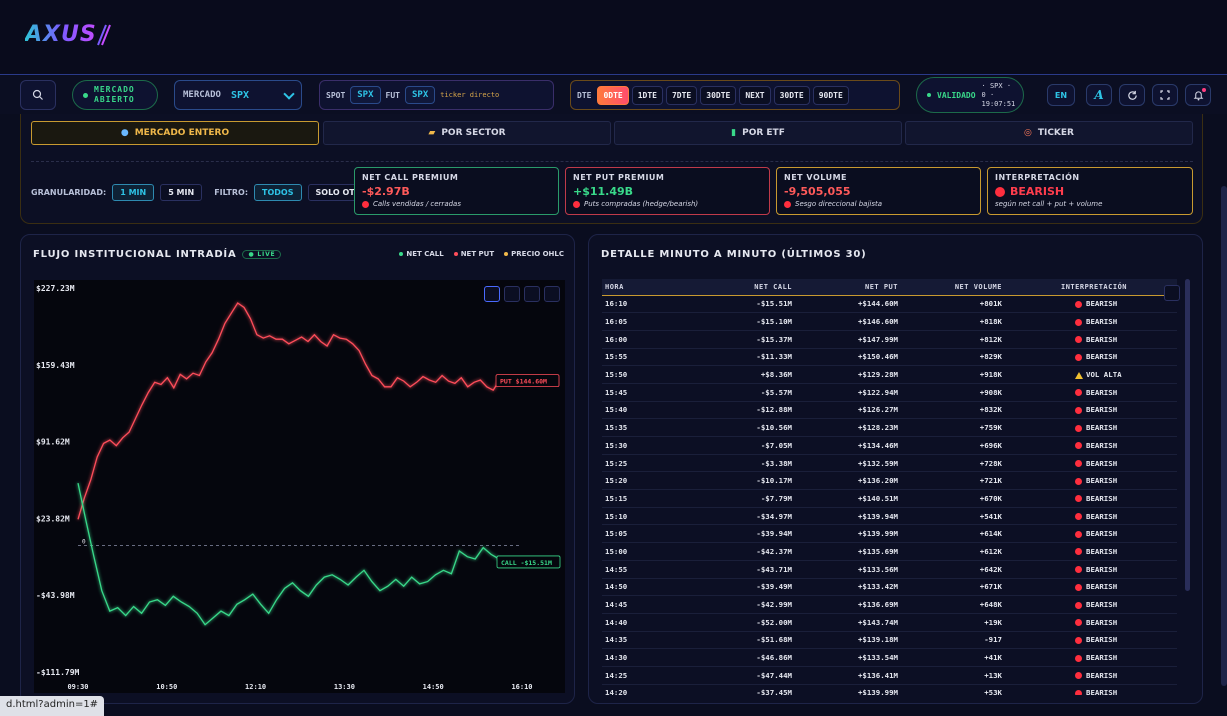 This screenshot has width=1227, height=716. Describe the element at coordinates (532, 294) in the screenshot. I see `reset-tool-button` at that location.